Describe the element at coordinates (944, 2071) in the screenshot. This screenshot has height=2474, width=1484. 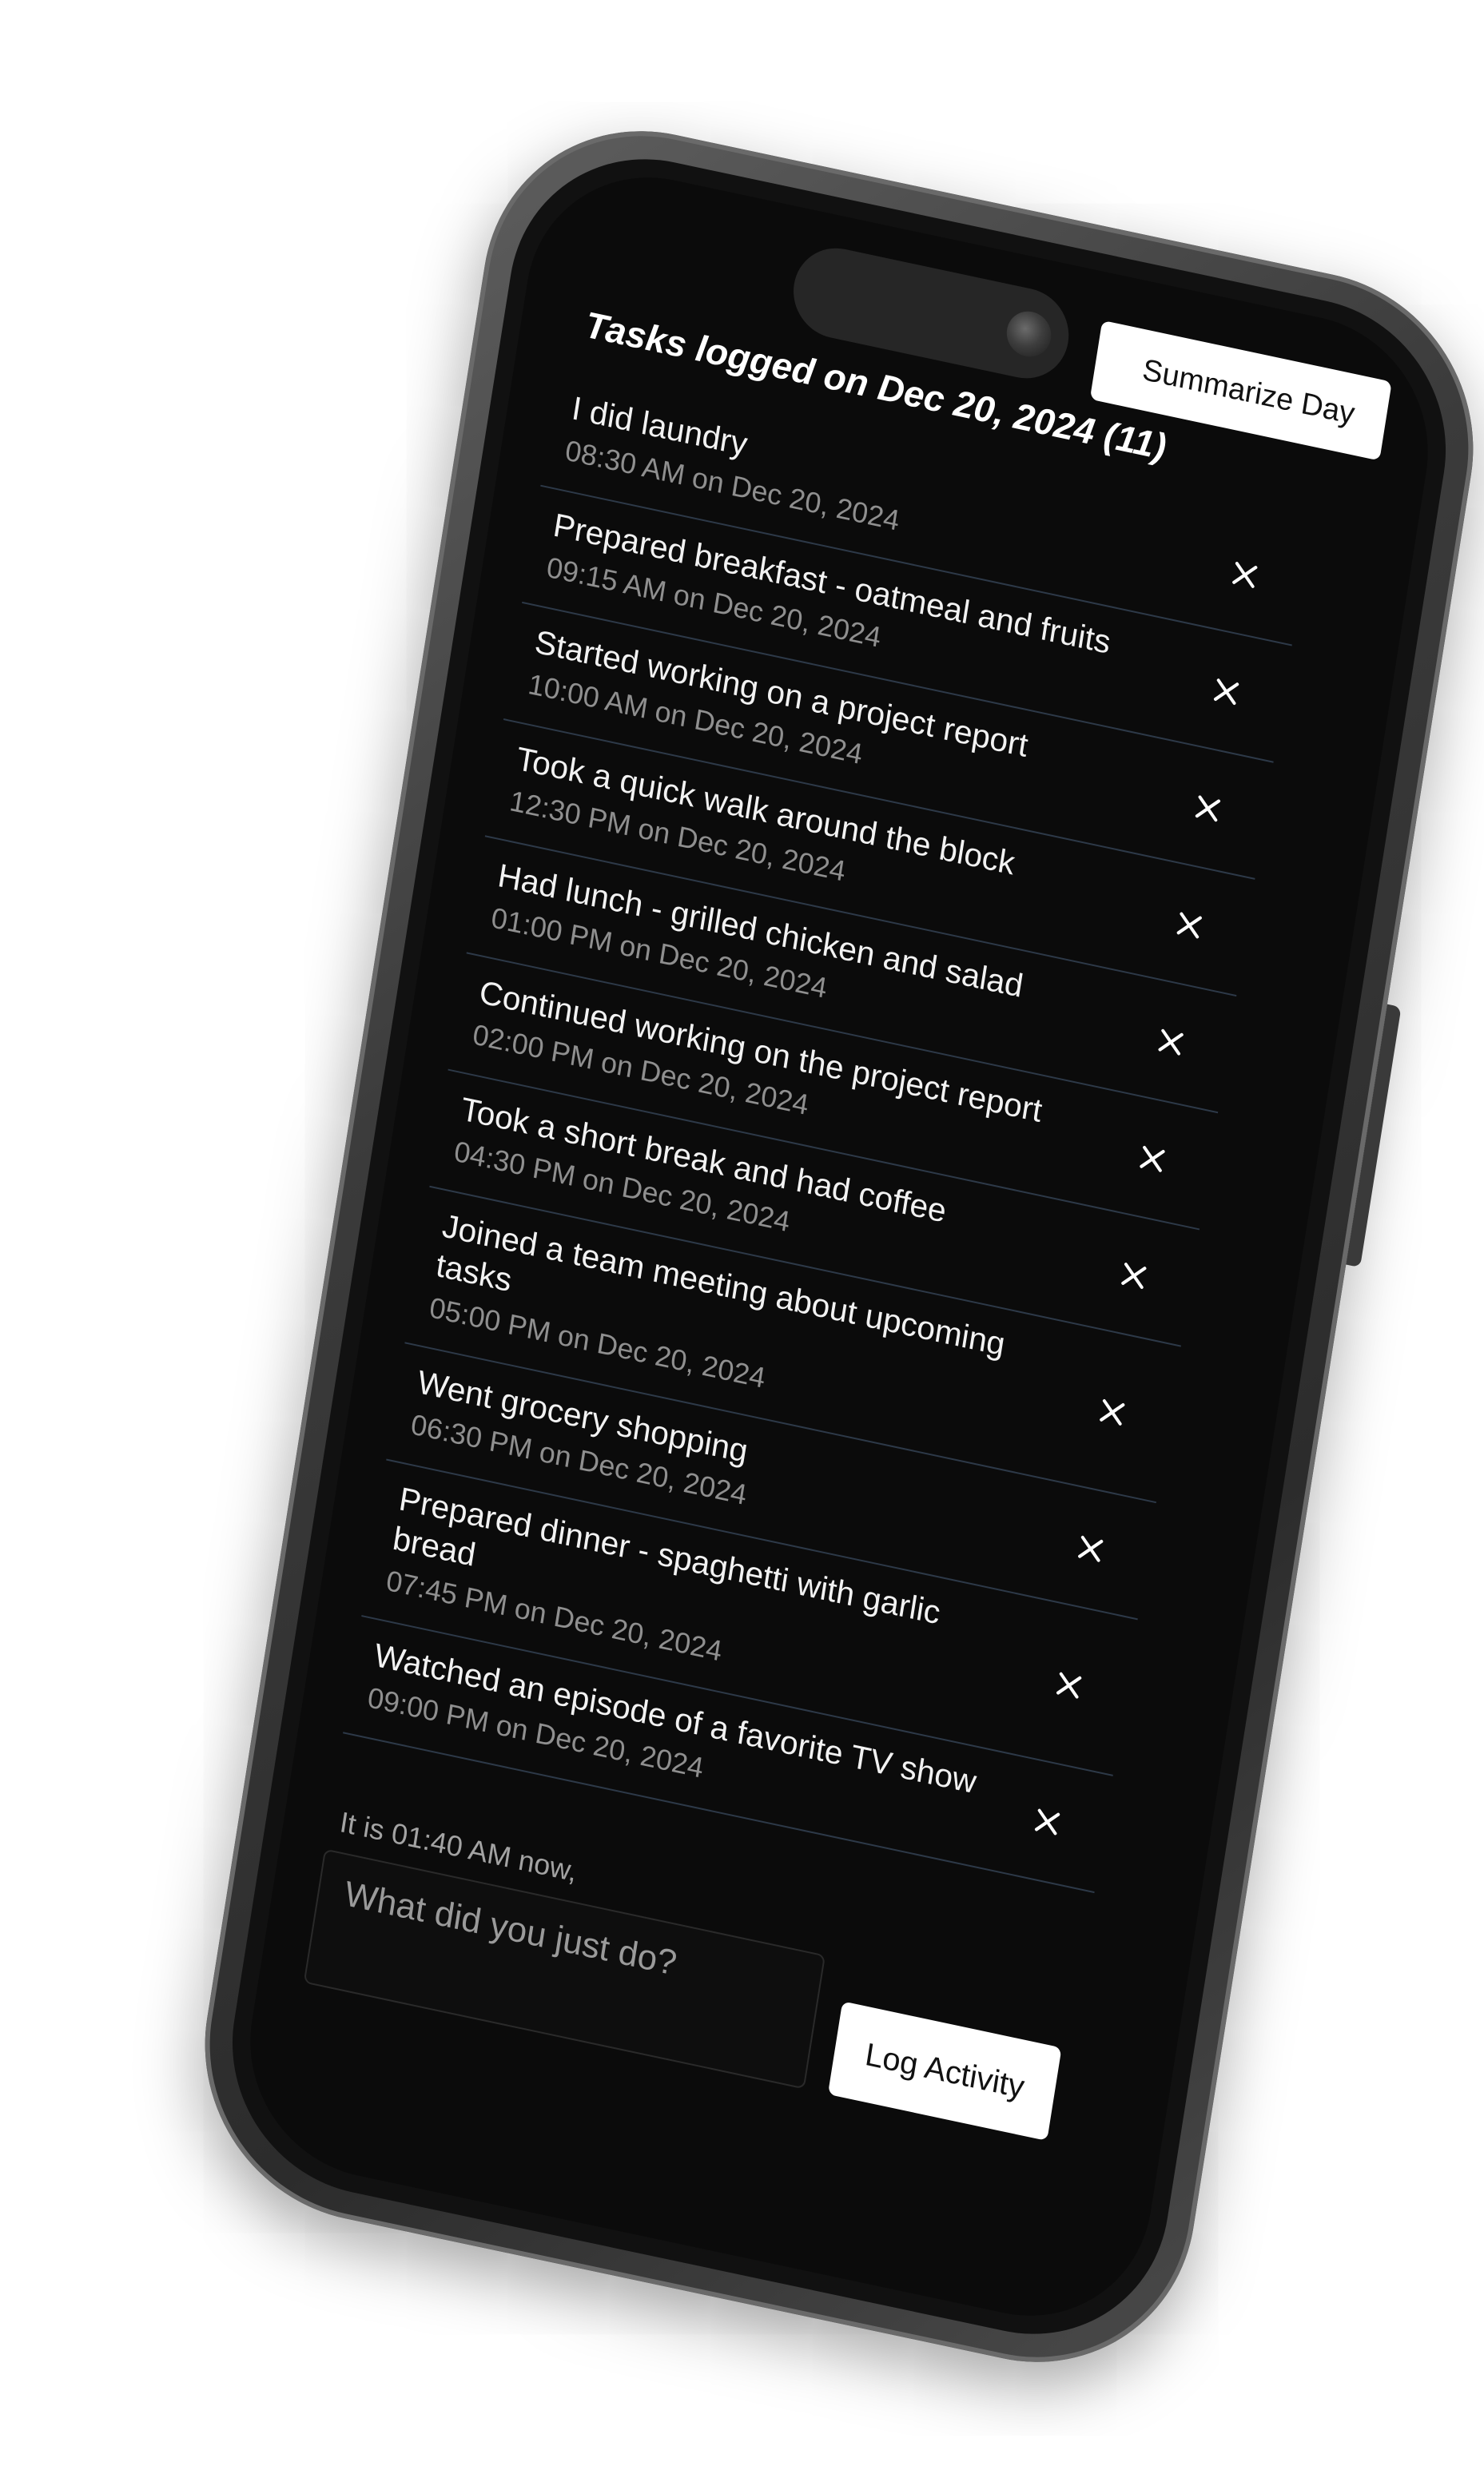
I see `log-activity-button: Log Activity` at that location.